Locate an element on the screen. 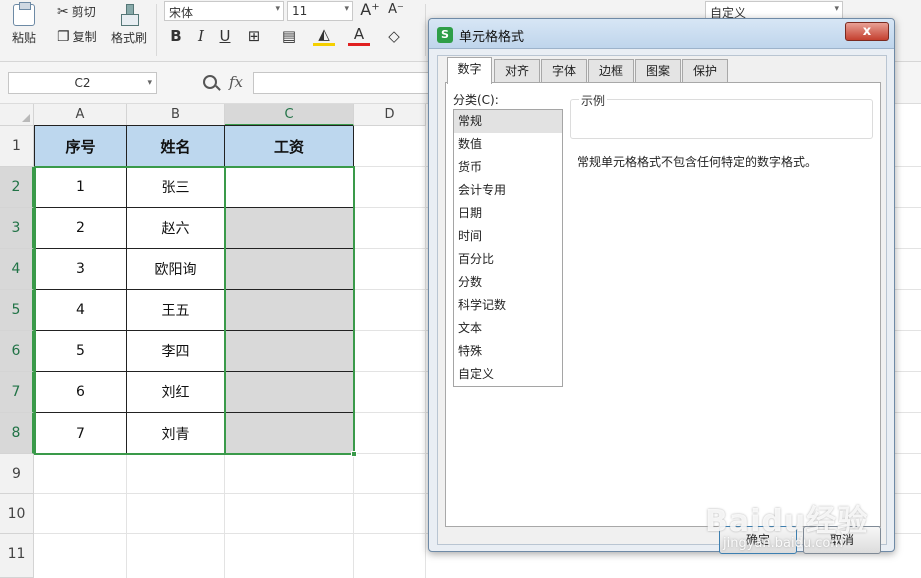  watermark-url: jingyan.baidu.com is located at coordinates (783, 543).